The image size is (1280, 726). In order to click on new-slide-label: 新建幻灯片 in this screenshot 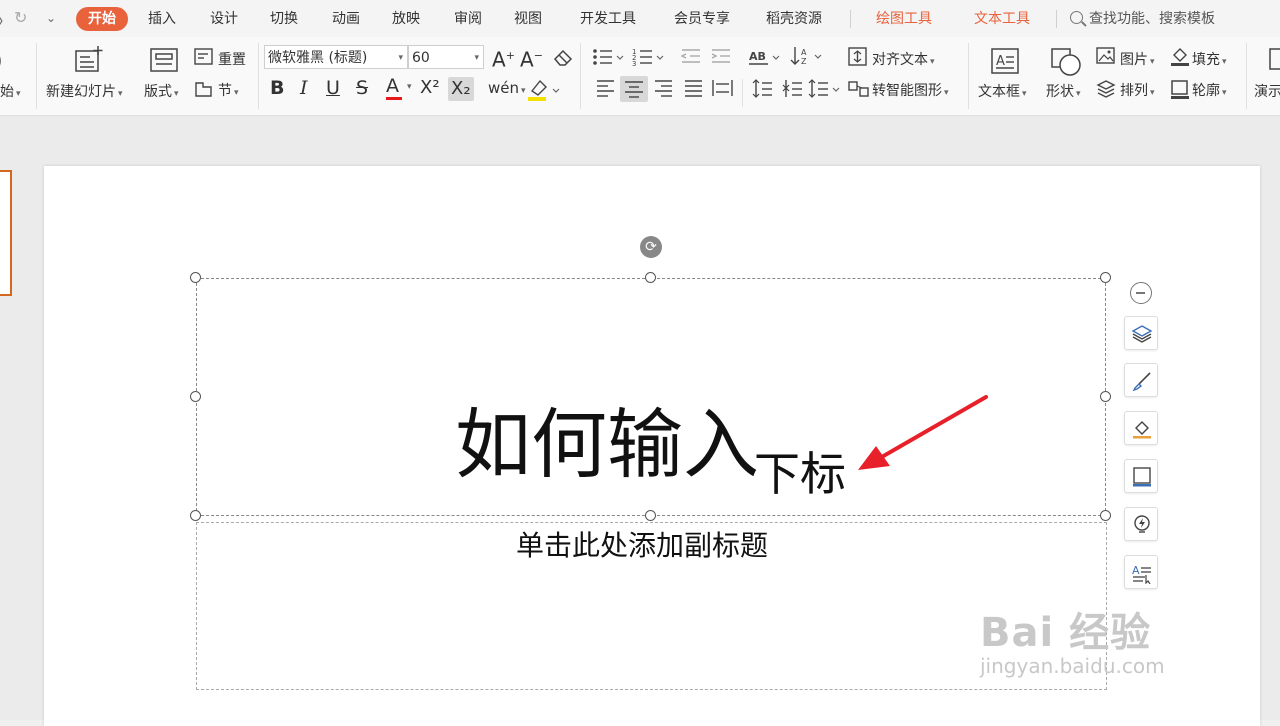, I will do `click(81, 92)`.